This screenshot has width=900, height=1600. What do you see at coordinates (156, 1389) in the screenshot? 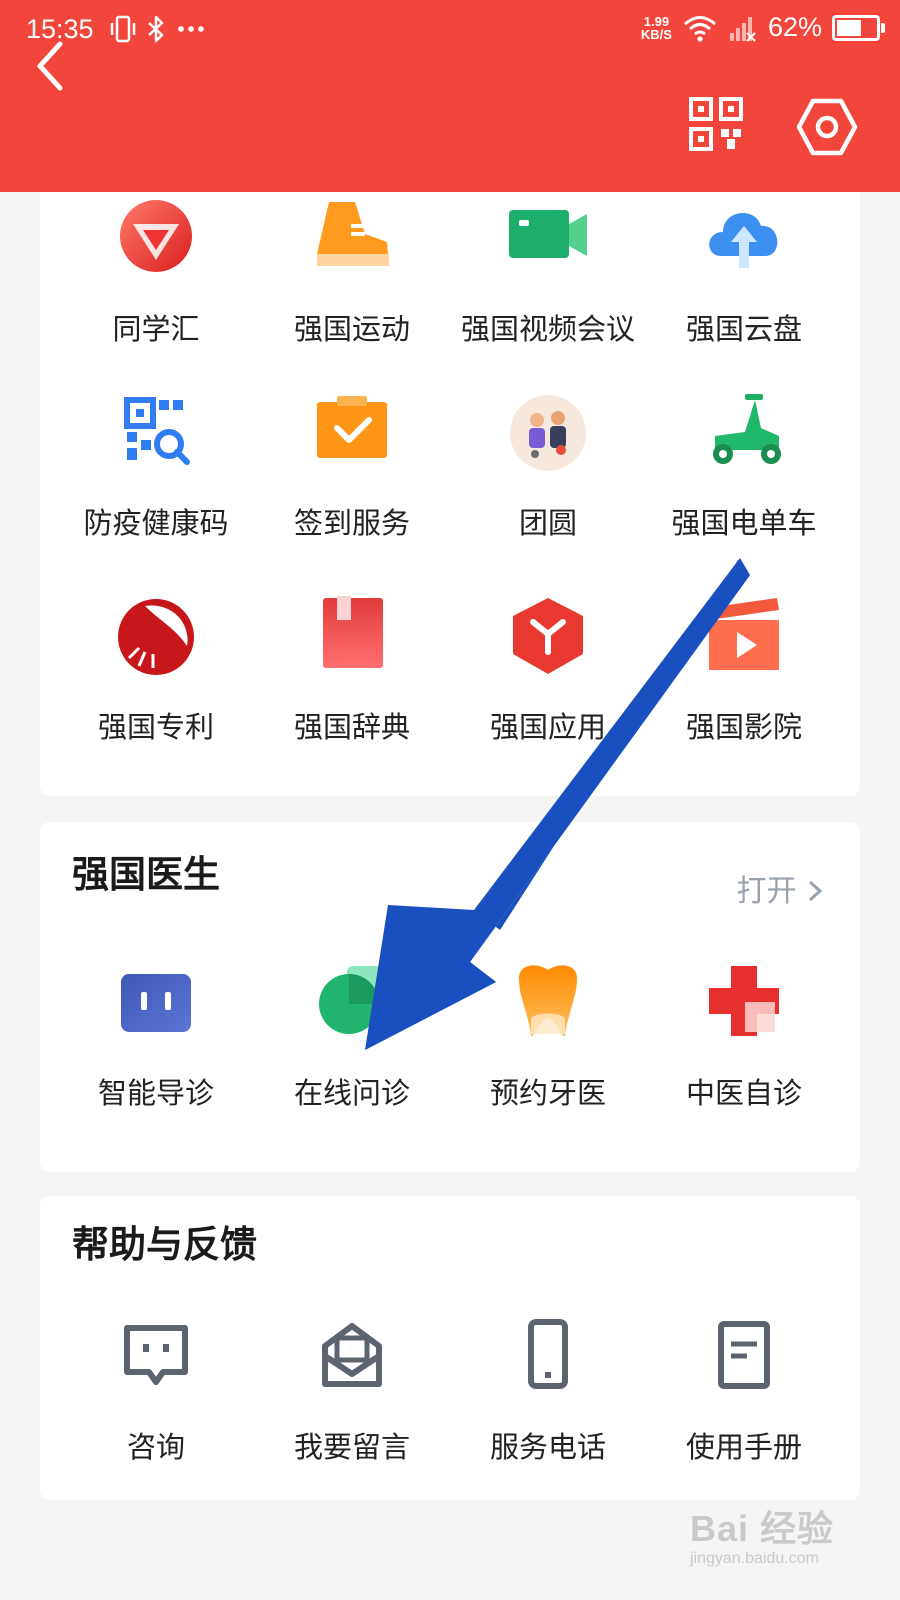
I see `help-consult: 咨询` at bounding box center [156, 1389].